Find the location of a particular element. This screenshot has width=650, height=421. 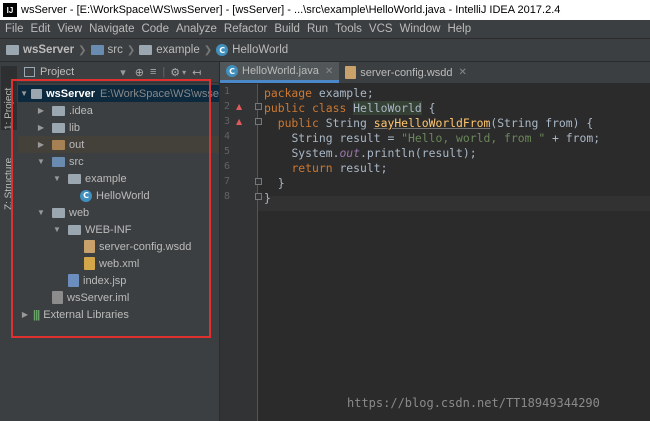

breadcrumb: wsServer ❯ src ❯ example ❯ C HelloWorld is located at coordinates (325, 50).